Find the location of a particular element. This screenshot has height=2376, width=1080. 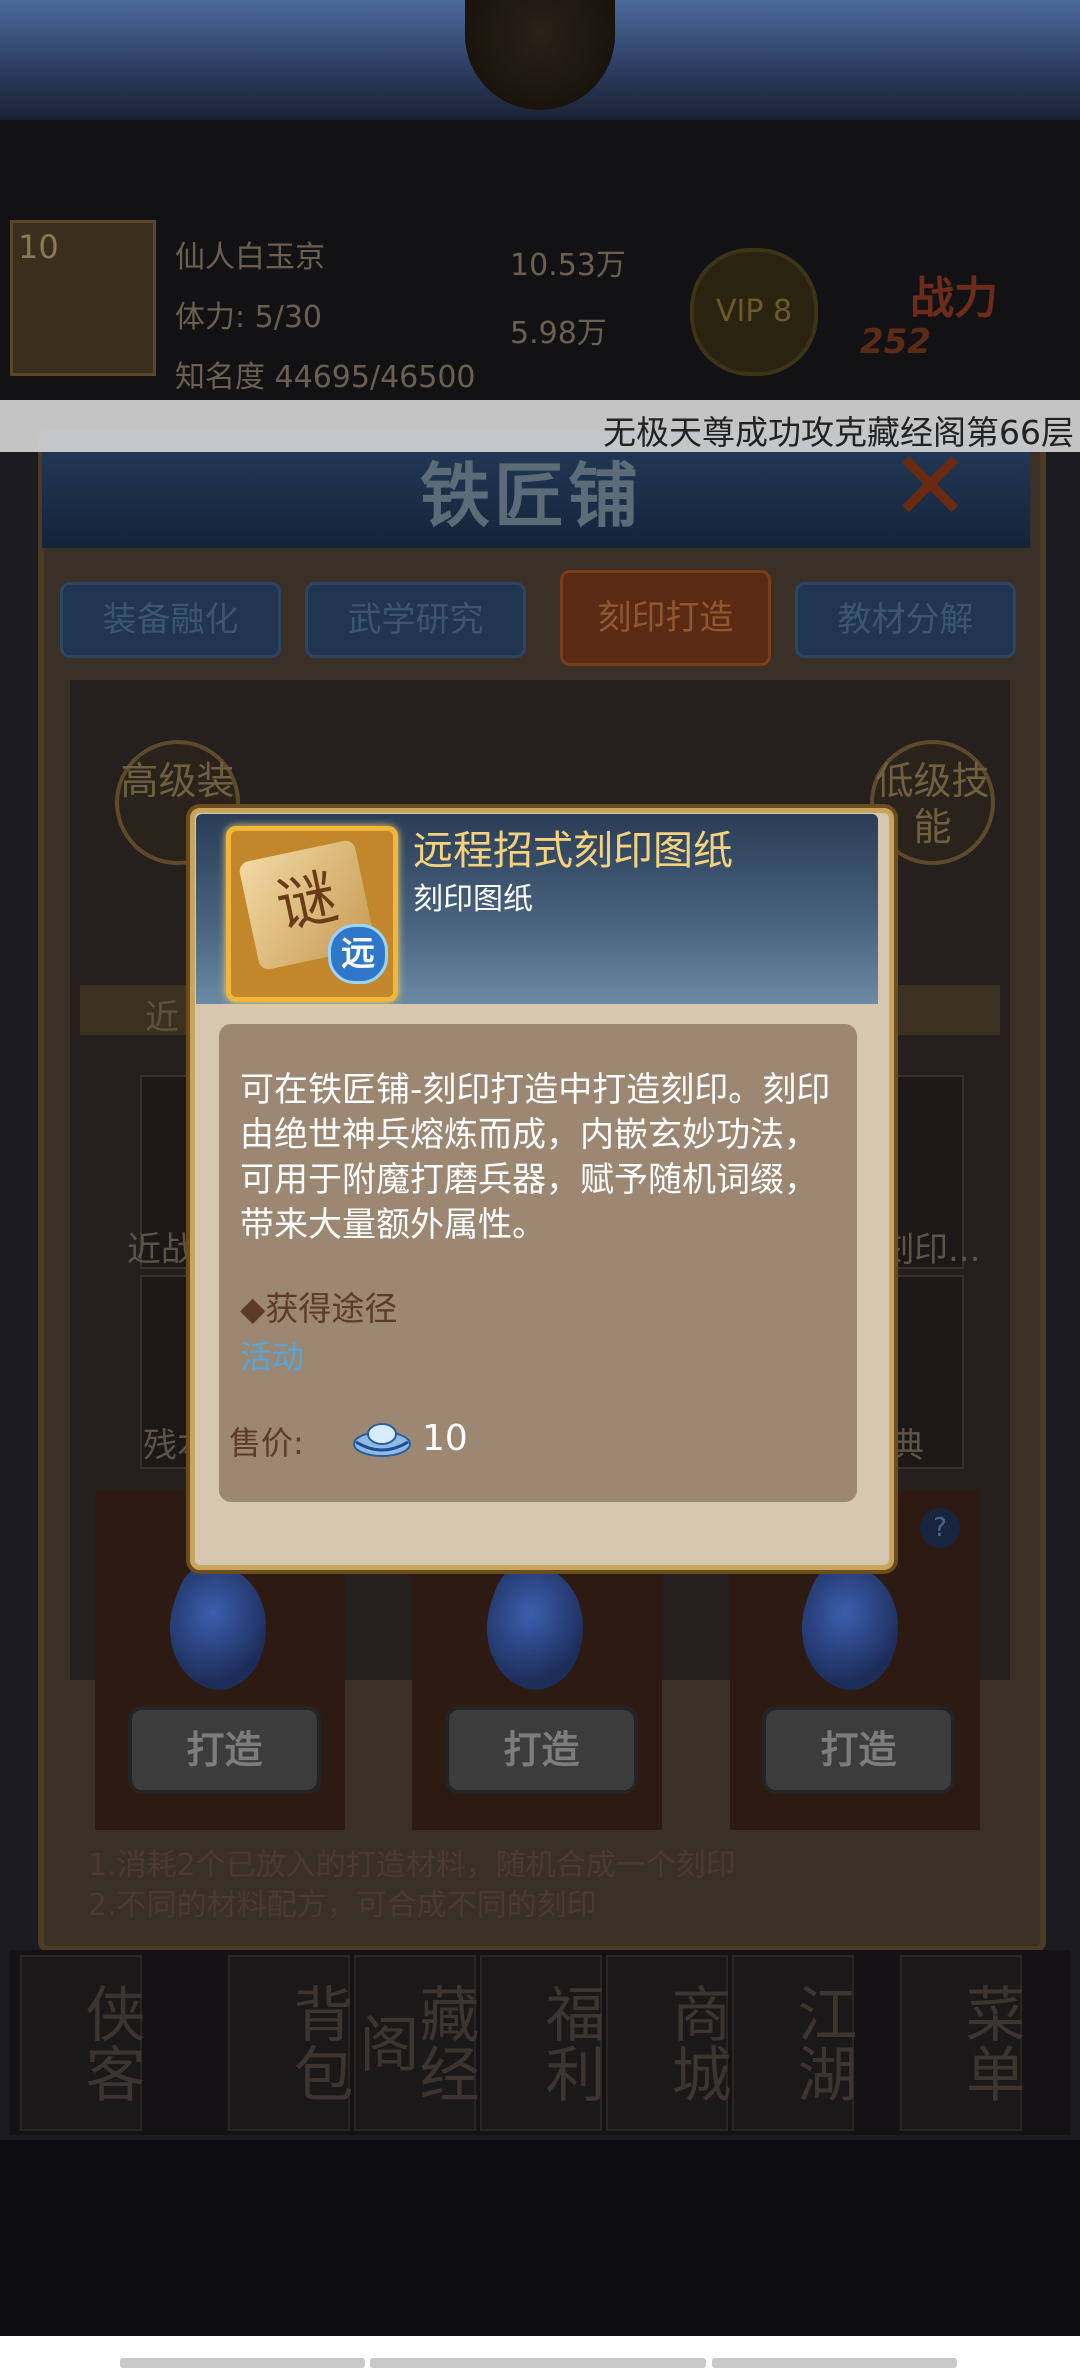

panel-title: 铁匠铺 is located at coordinates (531, 496).